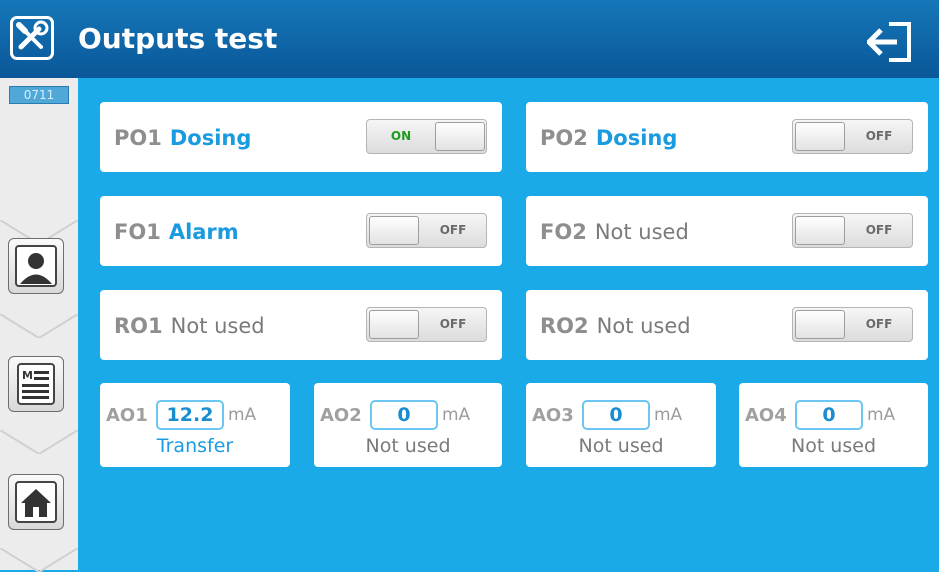 This screenshot has width=939, height=572. What do you see at coordinates (127, 415) in the screenshot?
I see `analog-code: AO1` at bounding box center [127, 415].